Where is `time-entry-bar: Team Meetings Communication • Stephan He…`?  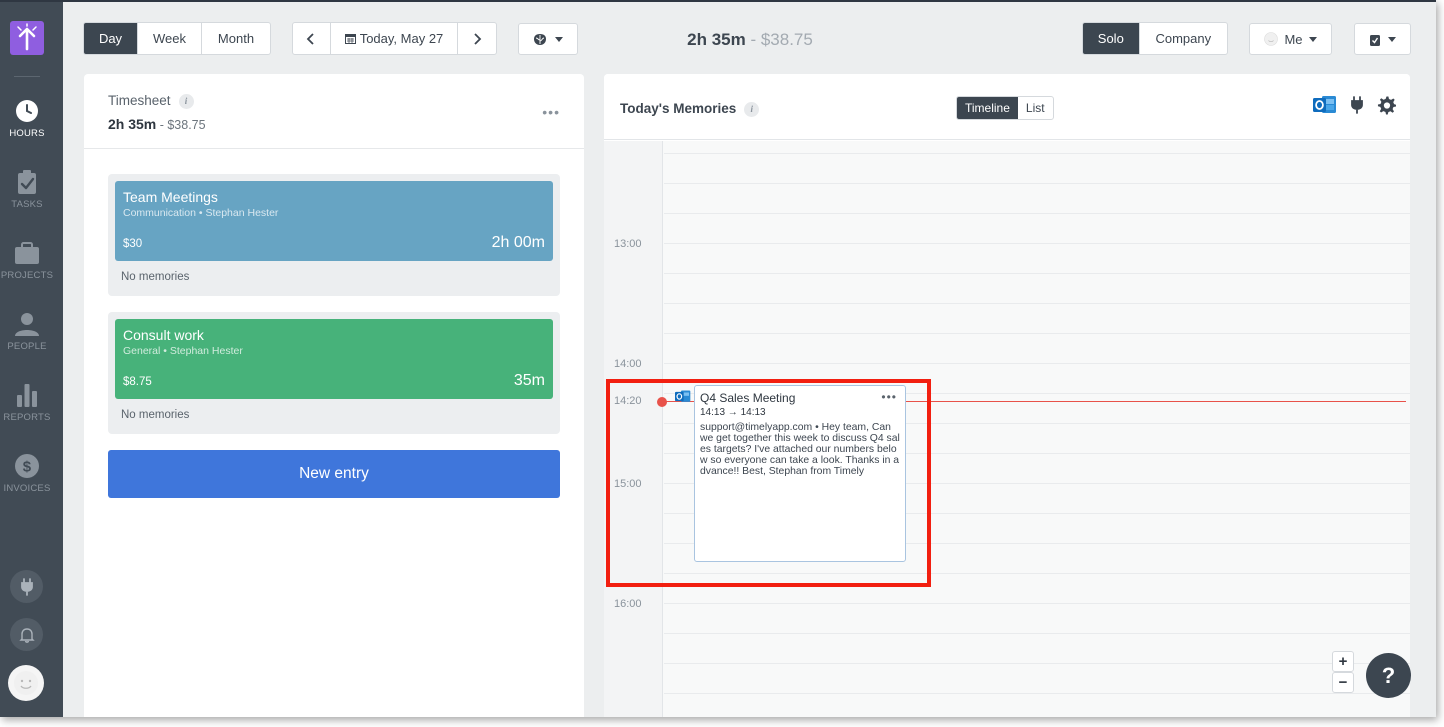 time-entry-bar: Team Meetings Communication • Stephan He… is located at coordinates (334, 221).